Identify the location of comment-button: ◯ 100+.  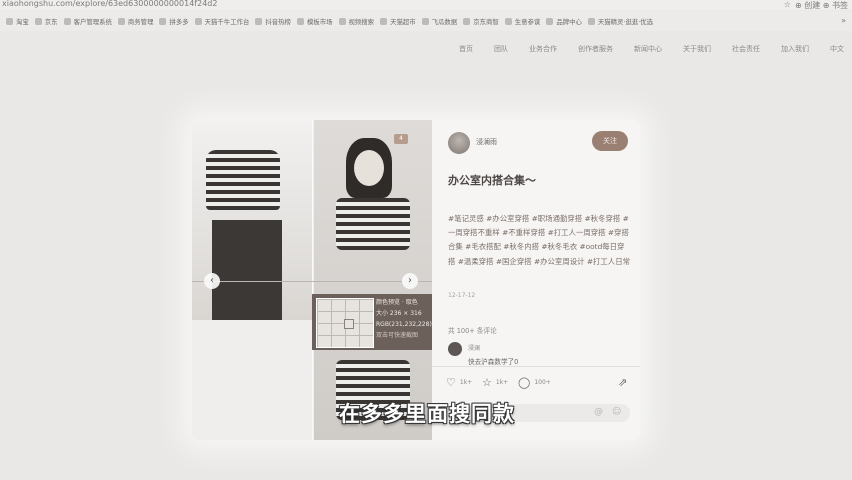
(534, 382).